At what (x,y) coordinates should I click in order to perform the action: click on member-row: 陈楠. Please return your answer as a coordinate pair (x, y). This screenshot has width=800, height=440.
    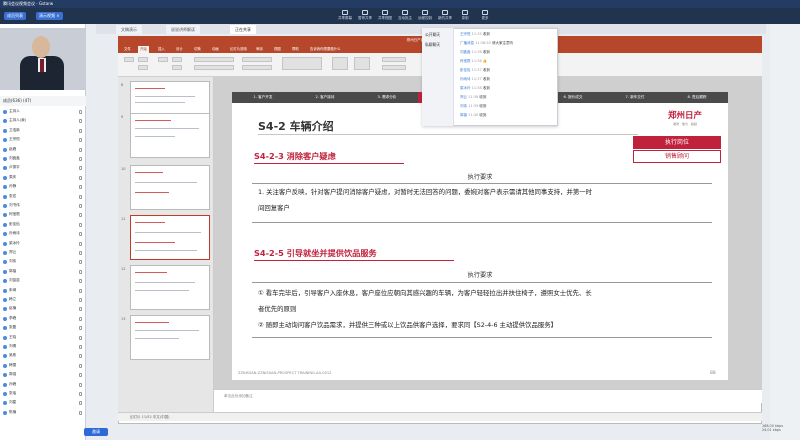
    Looking at the image, I should click on (43, 413).